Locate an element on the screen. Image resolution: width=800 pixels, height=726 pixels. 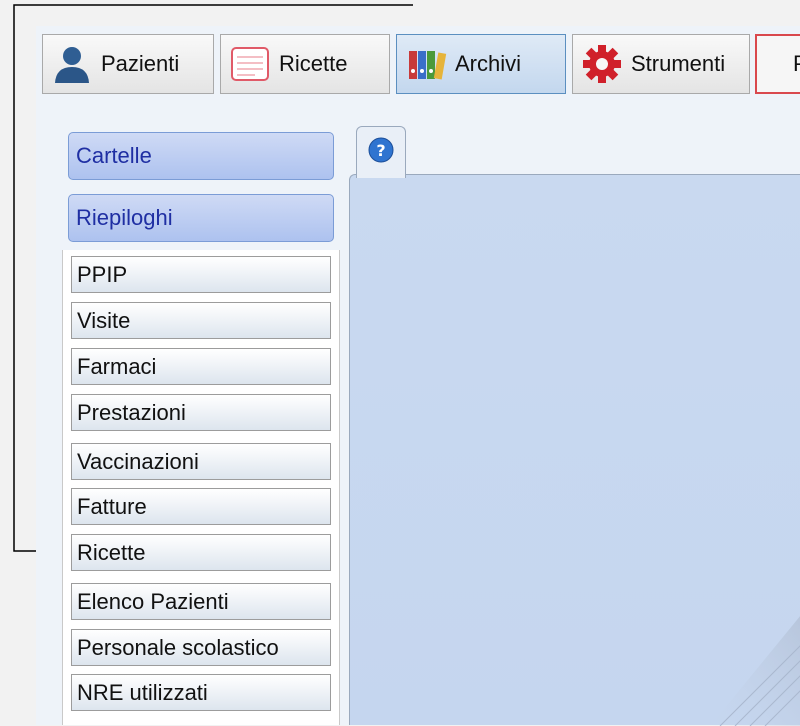
list-item-label: Vaccinazioni is located at coordinates (138, 461).